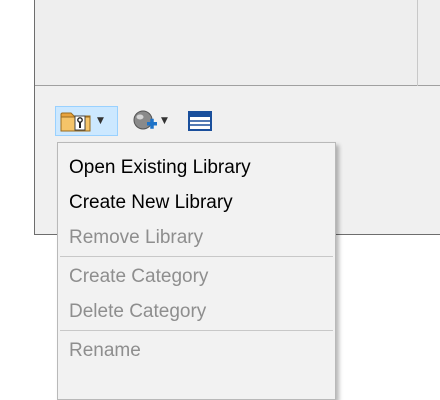  What do you see at coordinates (417, 43) in the screenshot?
I see `column-divider` at bounding box center [417, 43].